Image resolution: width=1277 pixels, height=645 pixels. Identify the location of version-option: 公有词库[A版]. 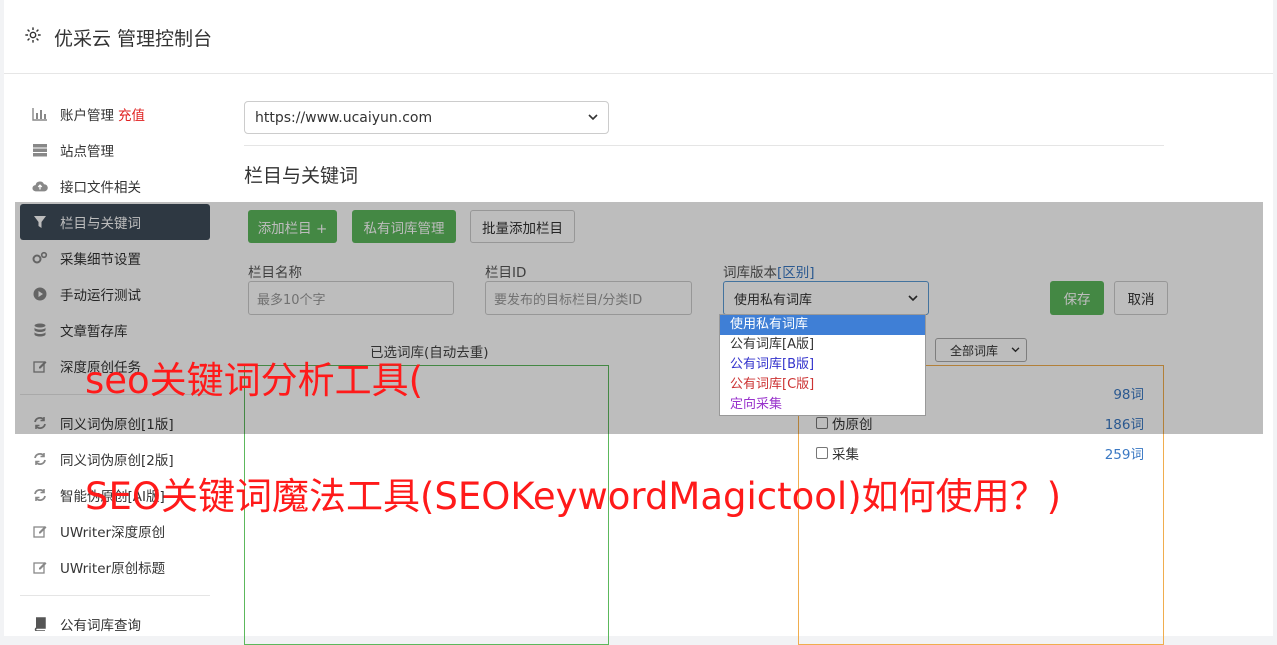
(822, 345).